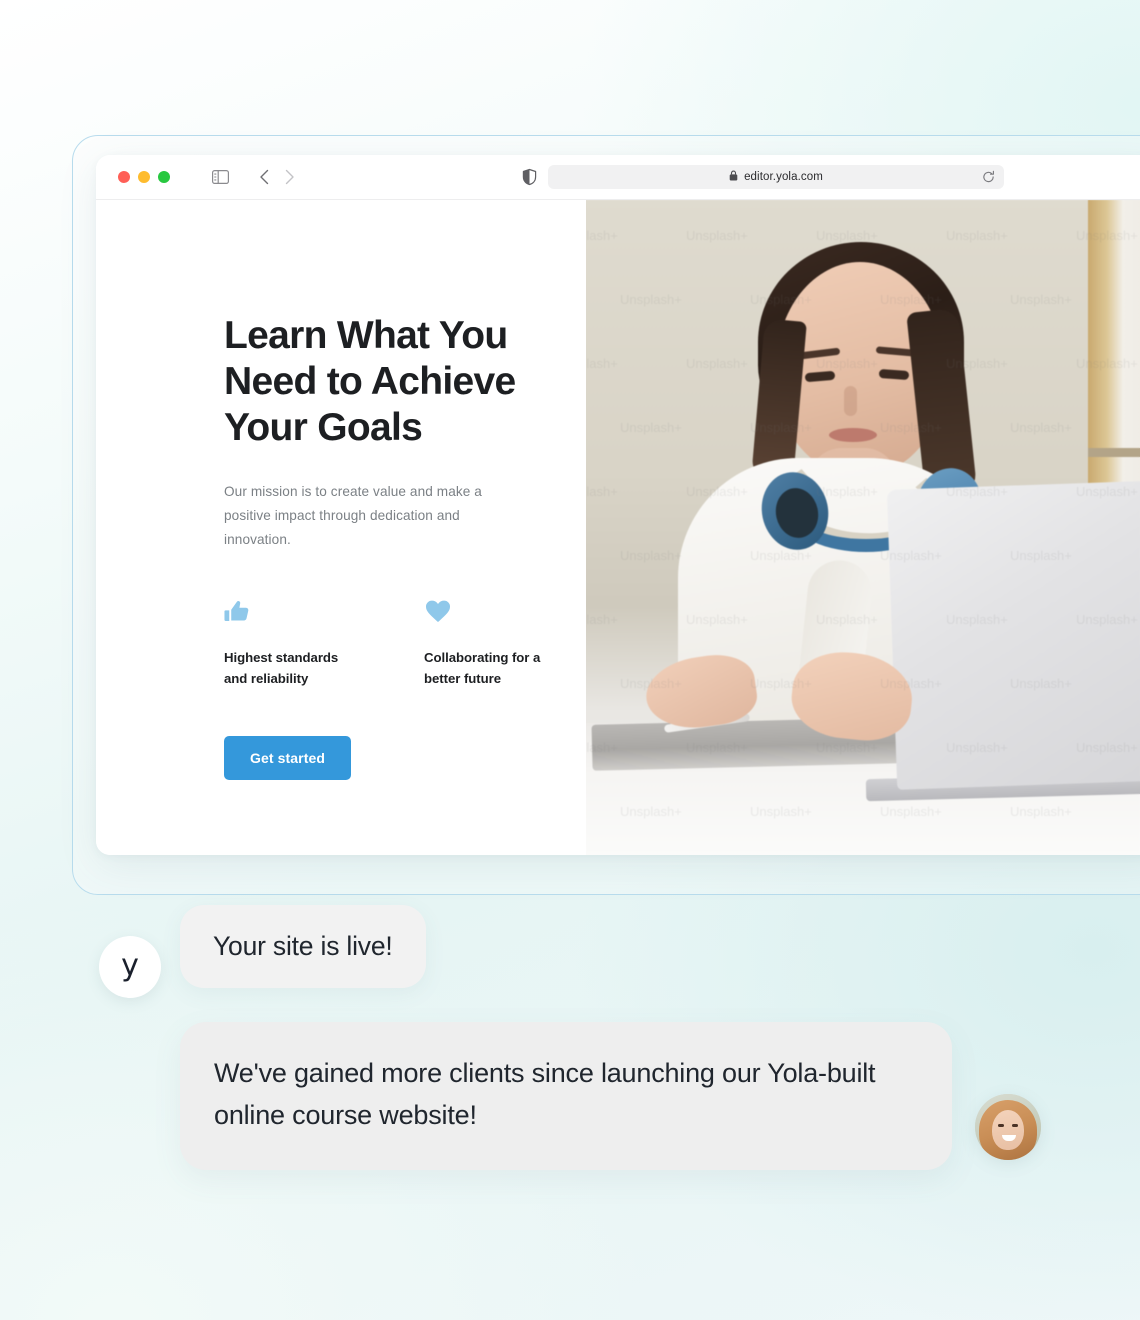 The image size is (1140, 1320). I want to click on shield-icon, so click(529, 177).